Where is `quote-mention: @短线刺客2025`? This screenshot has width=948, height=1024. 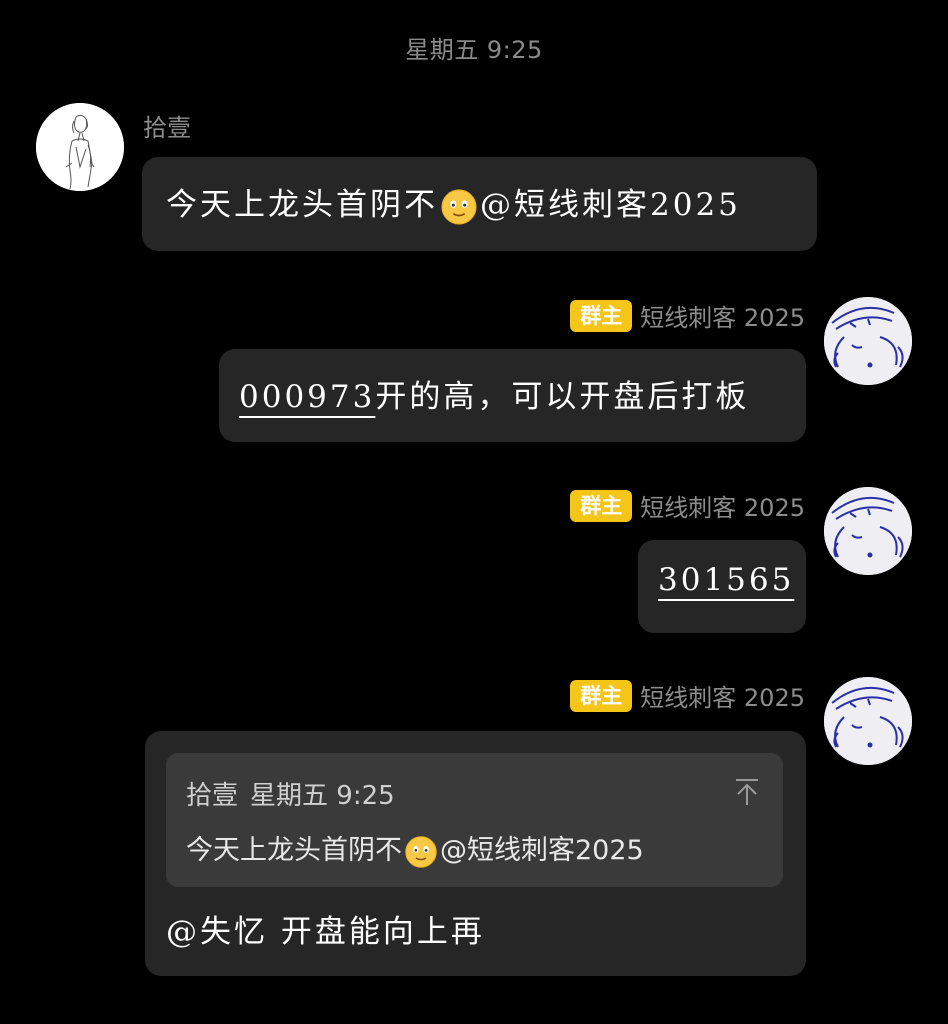 quote-mention: @短线刺客2025 is located at coordinates (542, 850).